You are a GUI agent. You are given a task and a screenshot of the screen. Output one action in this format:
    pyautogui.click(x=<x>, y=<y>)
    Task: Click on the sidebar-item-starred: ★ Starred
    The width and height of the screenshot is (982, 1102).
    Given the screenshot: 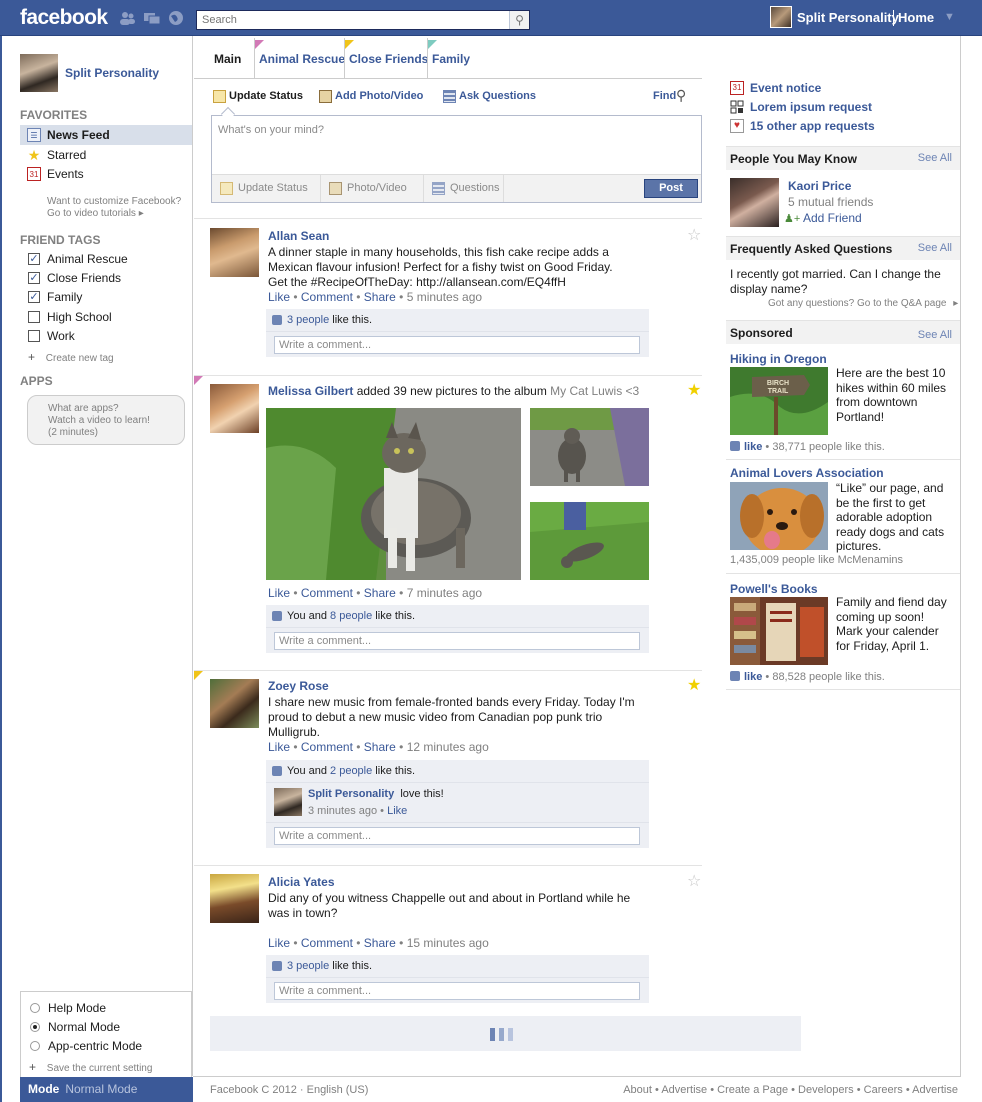 What is the action you would take?
    pyautogui.click(x=106, y=155)
    